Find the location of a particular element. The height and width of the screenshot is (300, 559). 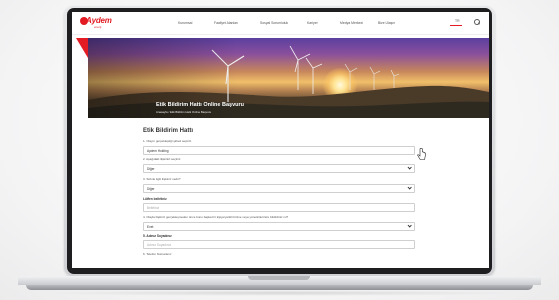

question-3-label: 3. Sizinle ilgili ilişkiniz nedir? is located at coordinates (162, 179).